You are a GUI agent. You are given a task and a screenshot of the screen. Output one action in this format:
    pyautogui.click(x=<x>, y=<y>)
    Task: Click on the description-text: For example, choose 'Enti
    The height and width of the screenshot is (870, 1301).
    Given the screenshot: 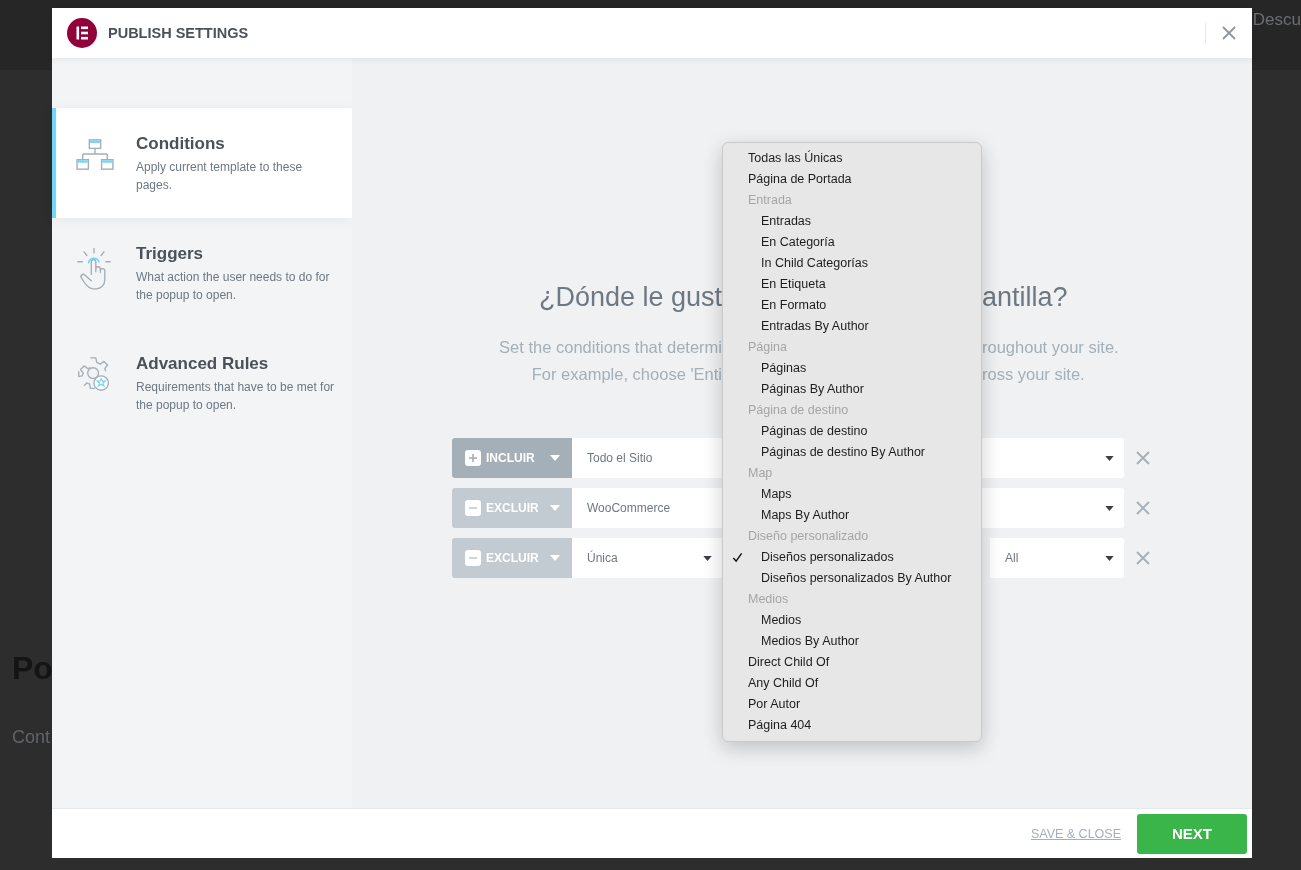 What is the action you would take?
    pyautogui.click(x=626, y=374)
    